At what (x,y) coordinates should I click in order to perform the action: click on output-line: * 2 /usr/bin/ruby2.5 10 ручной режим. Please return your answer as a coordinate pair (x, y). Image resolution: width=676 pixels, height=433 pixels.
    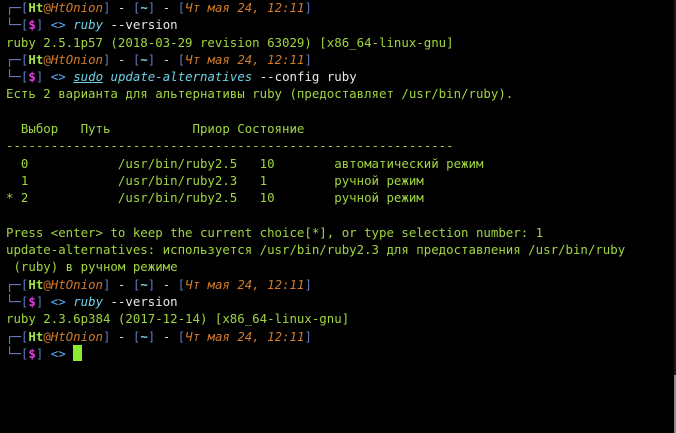
    Looking at the image, I should click on (341, 197).